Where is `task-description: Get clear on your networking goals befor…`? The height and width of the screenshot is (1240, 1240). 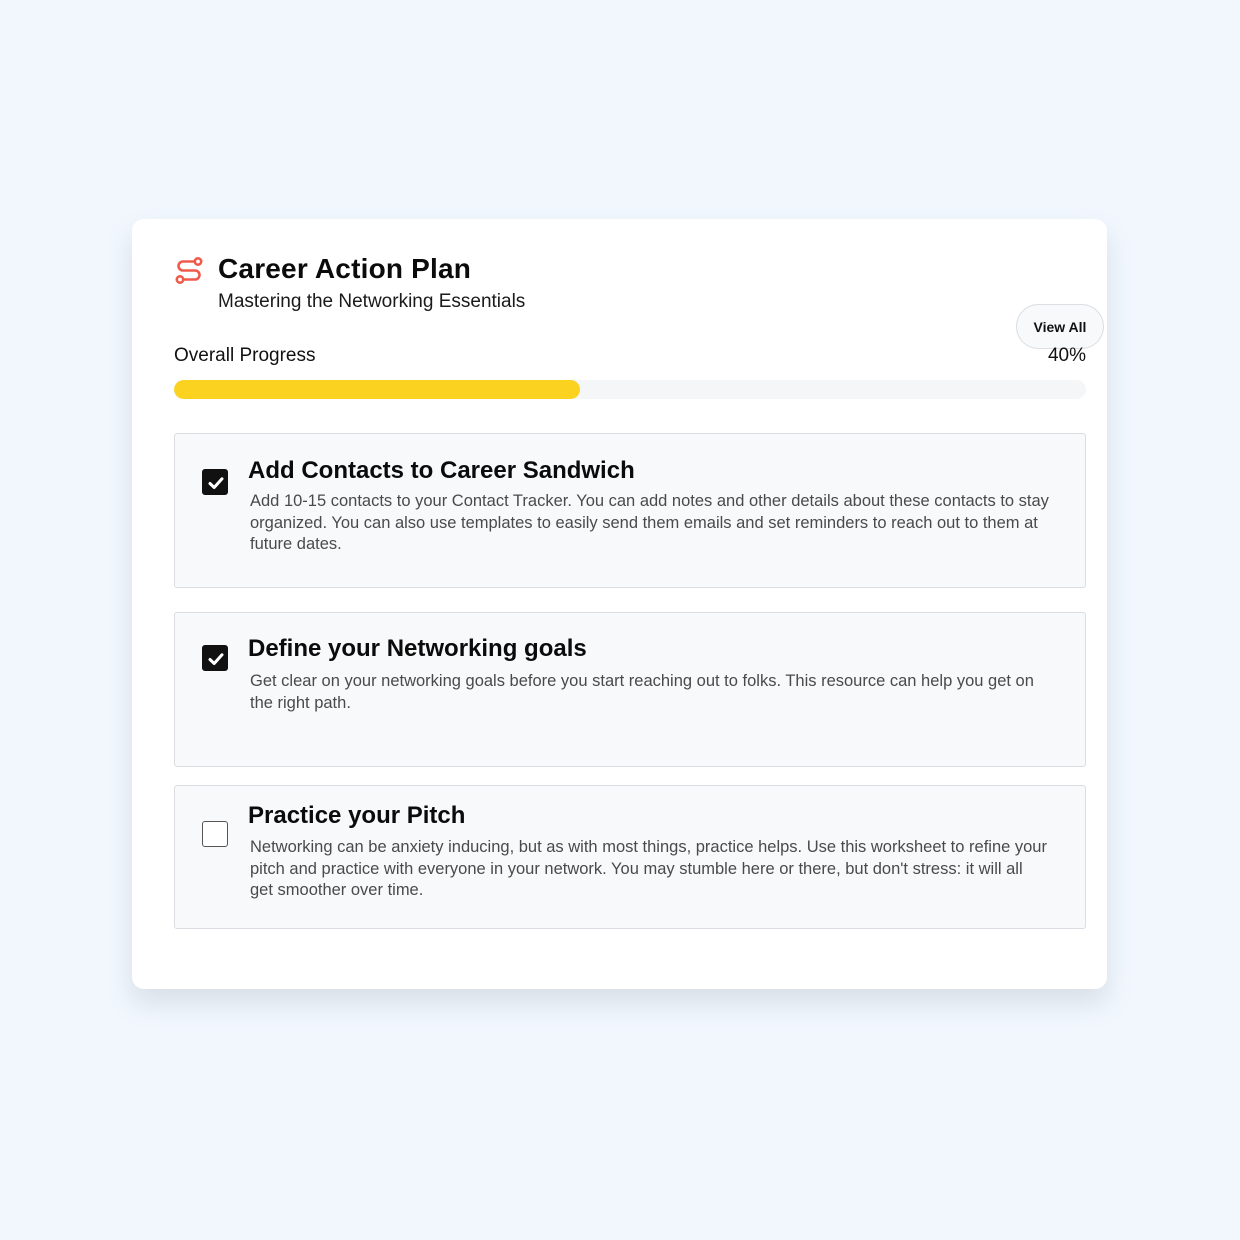 task-description: Get clear on your networking goals befor… is located at coordinates (642, 692).